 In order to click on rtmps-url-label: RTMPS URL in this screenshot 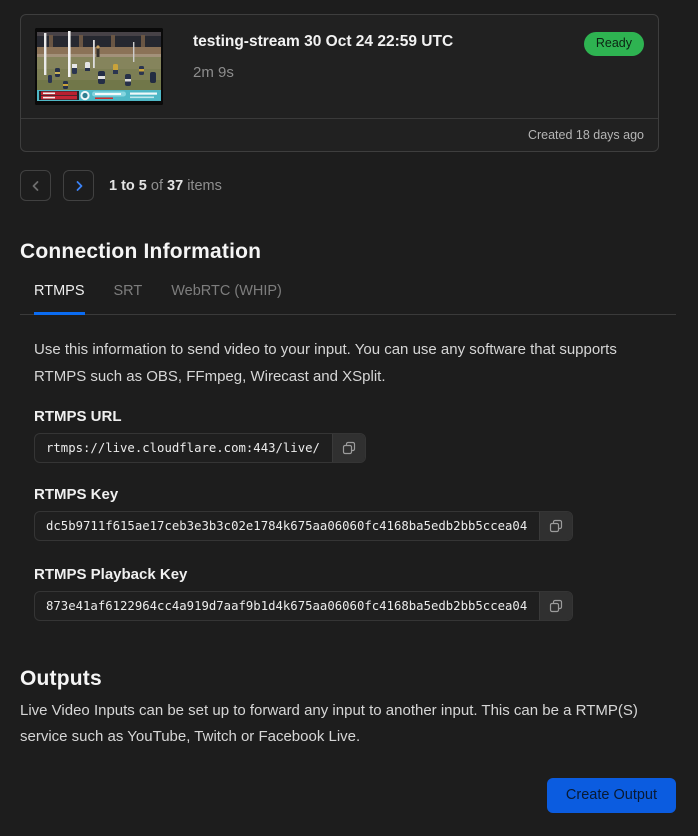, I will do `click(78, 416)`.